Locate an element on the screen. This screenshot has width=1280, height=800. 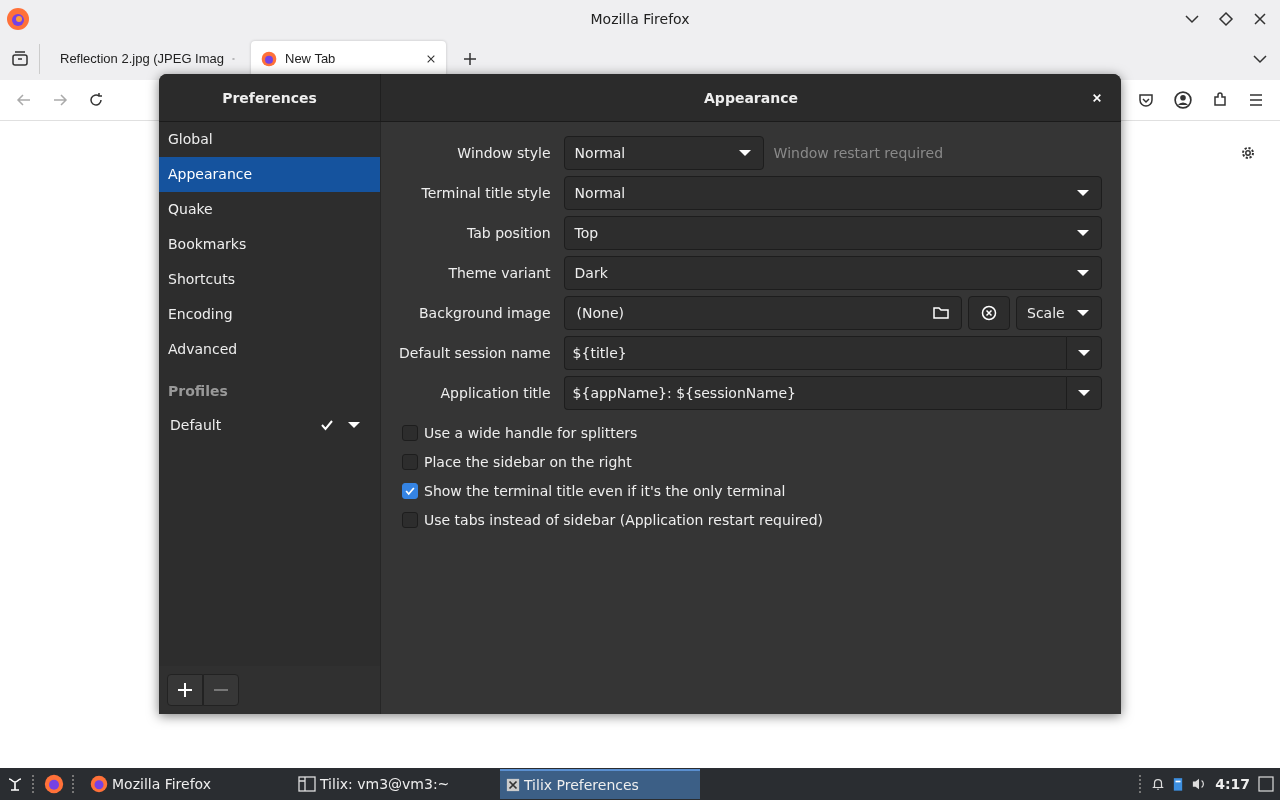
browser-tab: New Tab is located at coordinates (348, 58).